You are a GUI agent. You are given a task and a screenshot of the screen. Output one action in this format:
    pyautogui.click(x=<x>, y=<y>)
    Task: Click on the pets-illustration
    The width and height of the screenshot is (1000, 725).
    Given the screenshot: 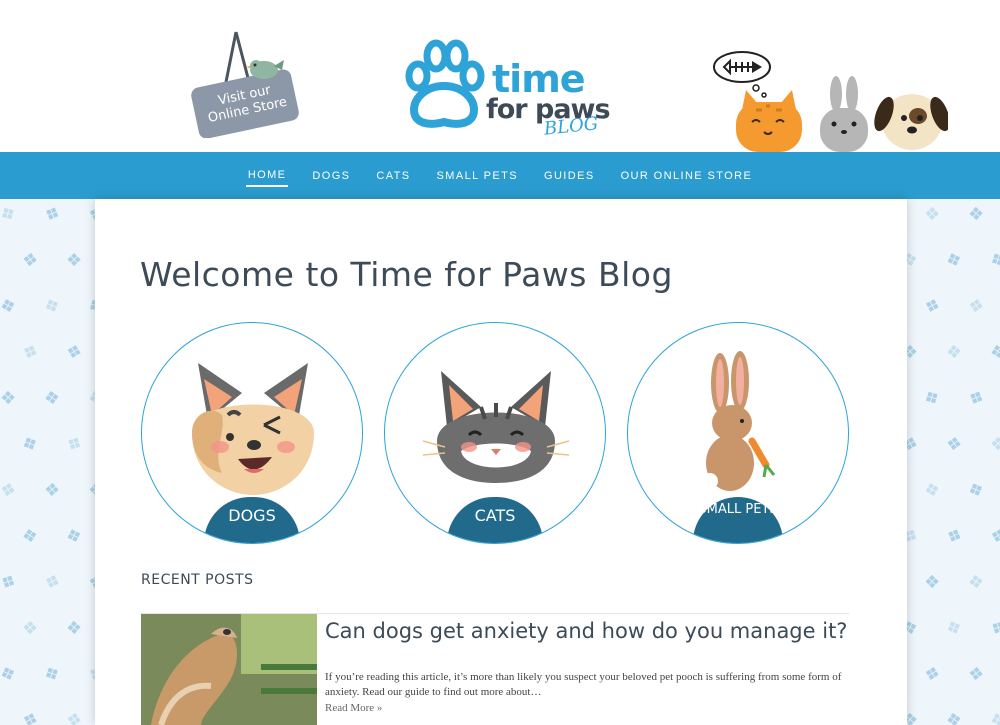 What is the action you would take?
    pyautogui.click(x=829, y=100)
    